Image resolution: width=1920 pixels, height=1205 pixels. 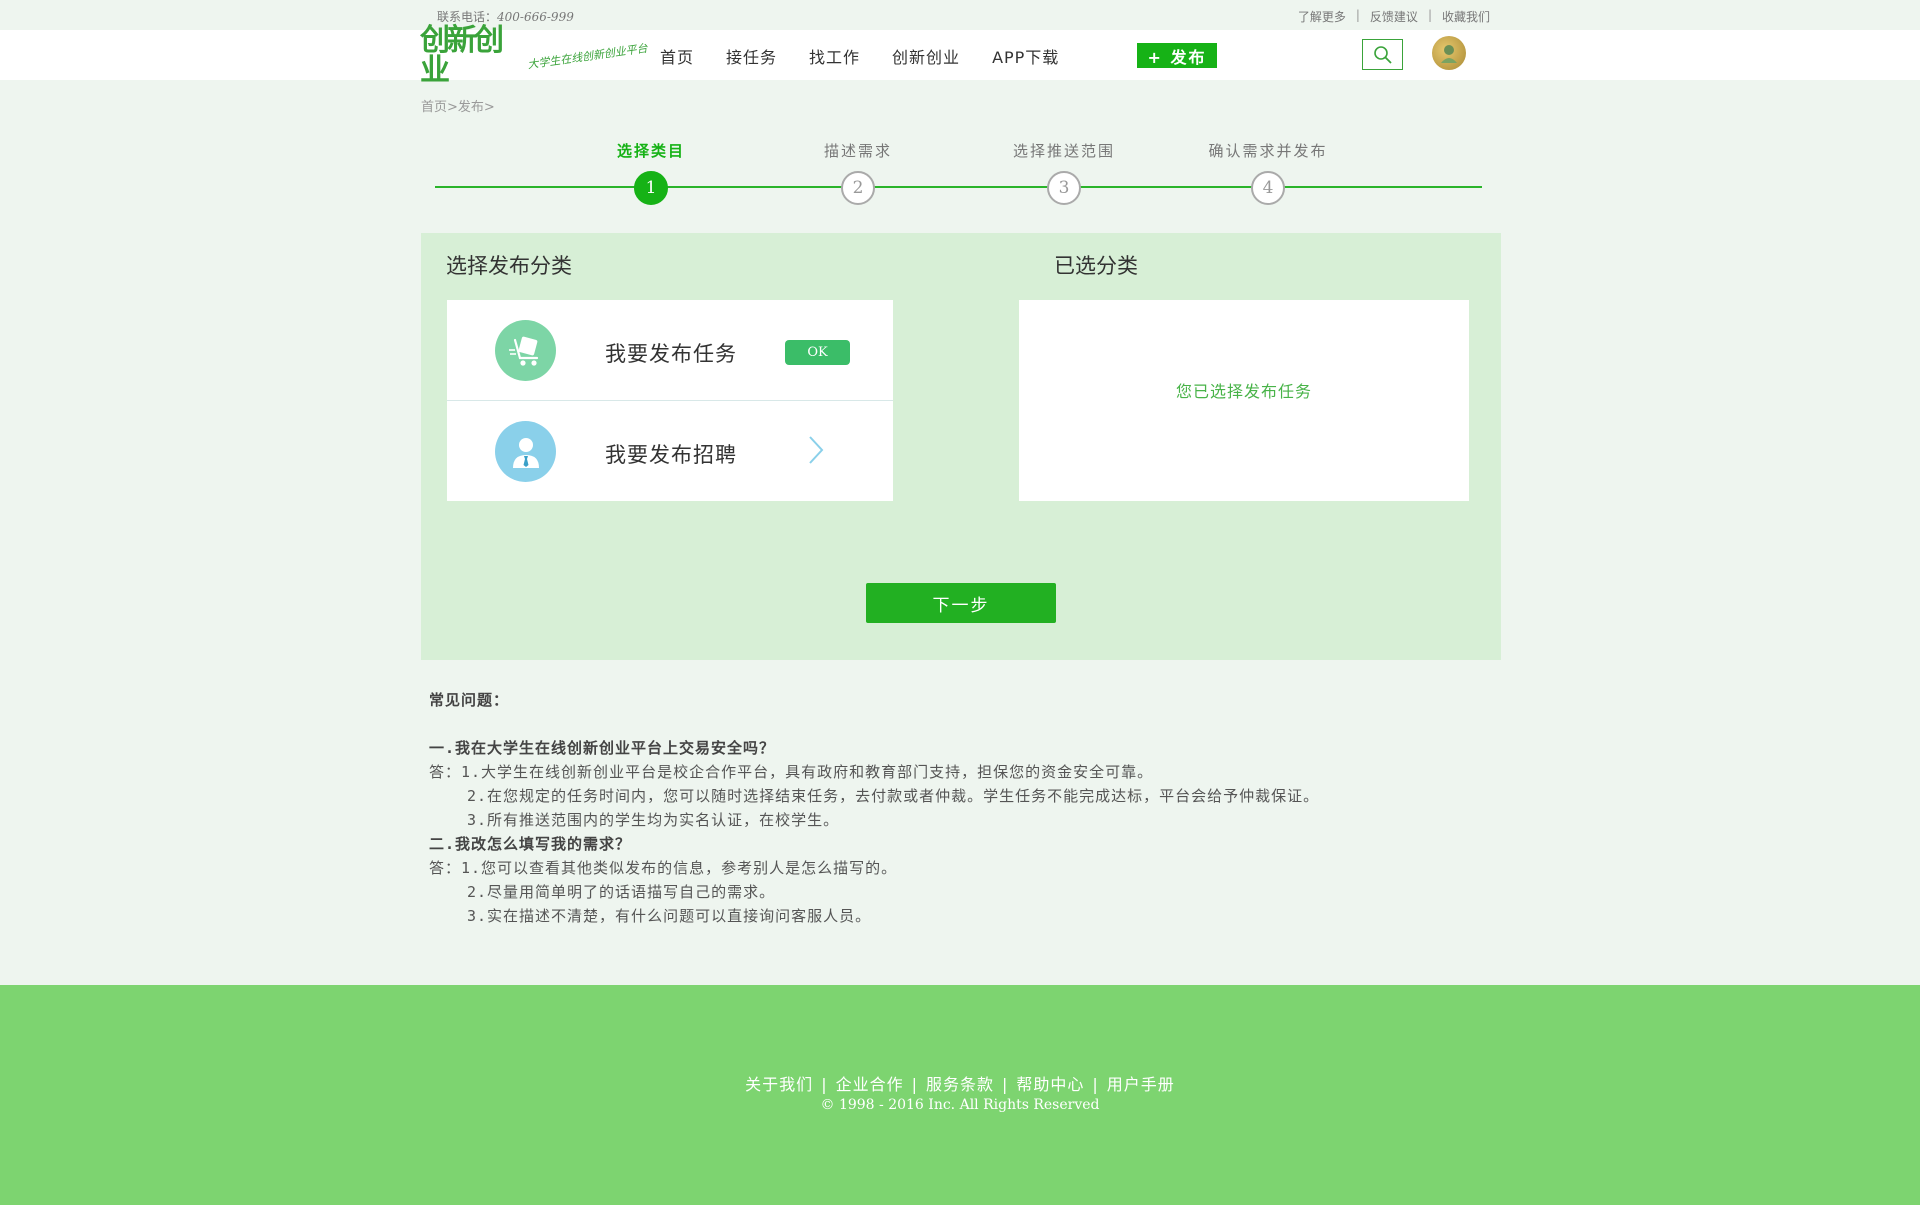 What do you see at coordinates (1025, 56) in the screenshot?
I see `nav-app-download: APP下载` at bounding box center [1025, 56].